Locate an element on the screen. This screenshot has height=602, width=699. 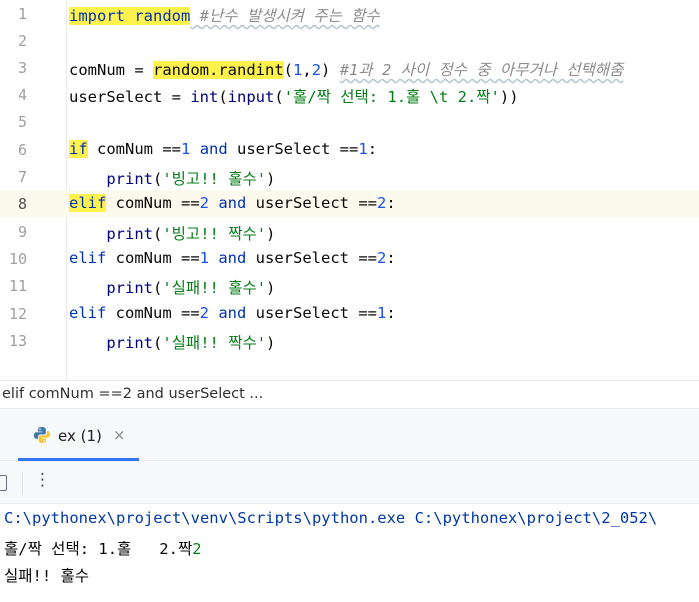
code-line-6: 6 if comNum ==1 and userSelect ==1: is located at coordinates (349, 149).